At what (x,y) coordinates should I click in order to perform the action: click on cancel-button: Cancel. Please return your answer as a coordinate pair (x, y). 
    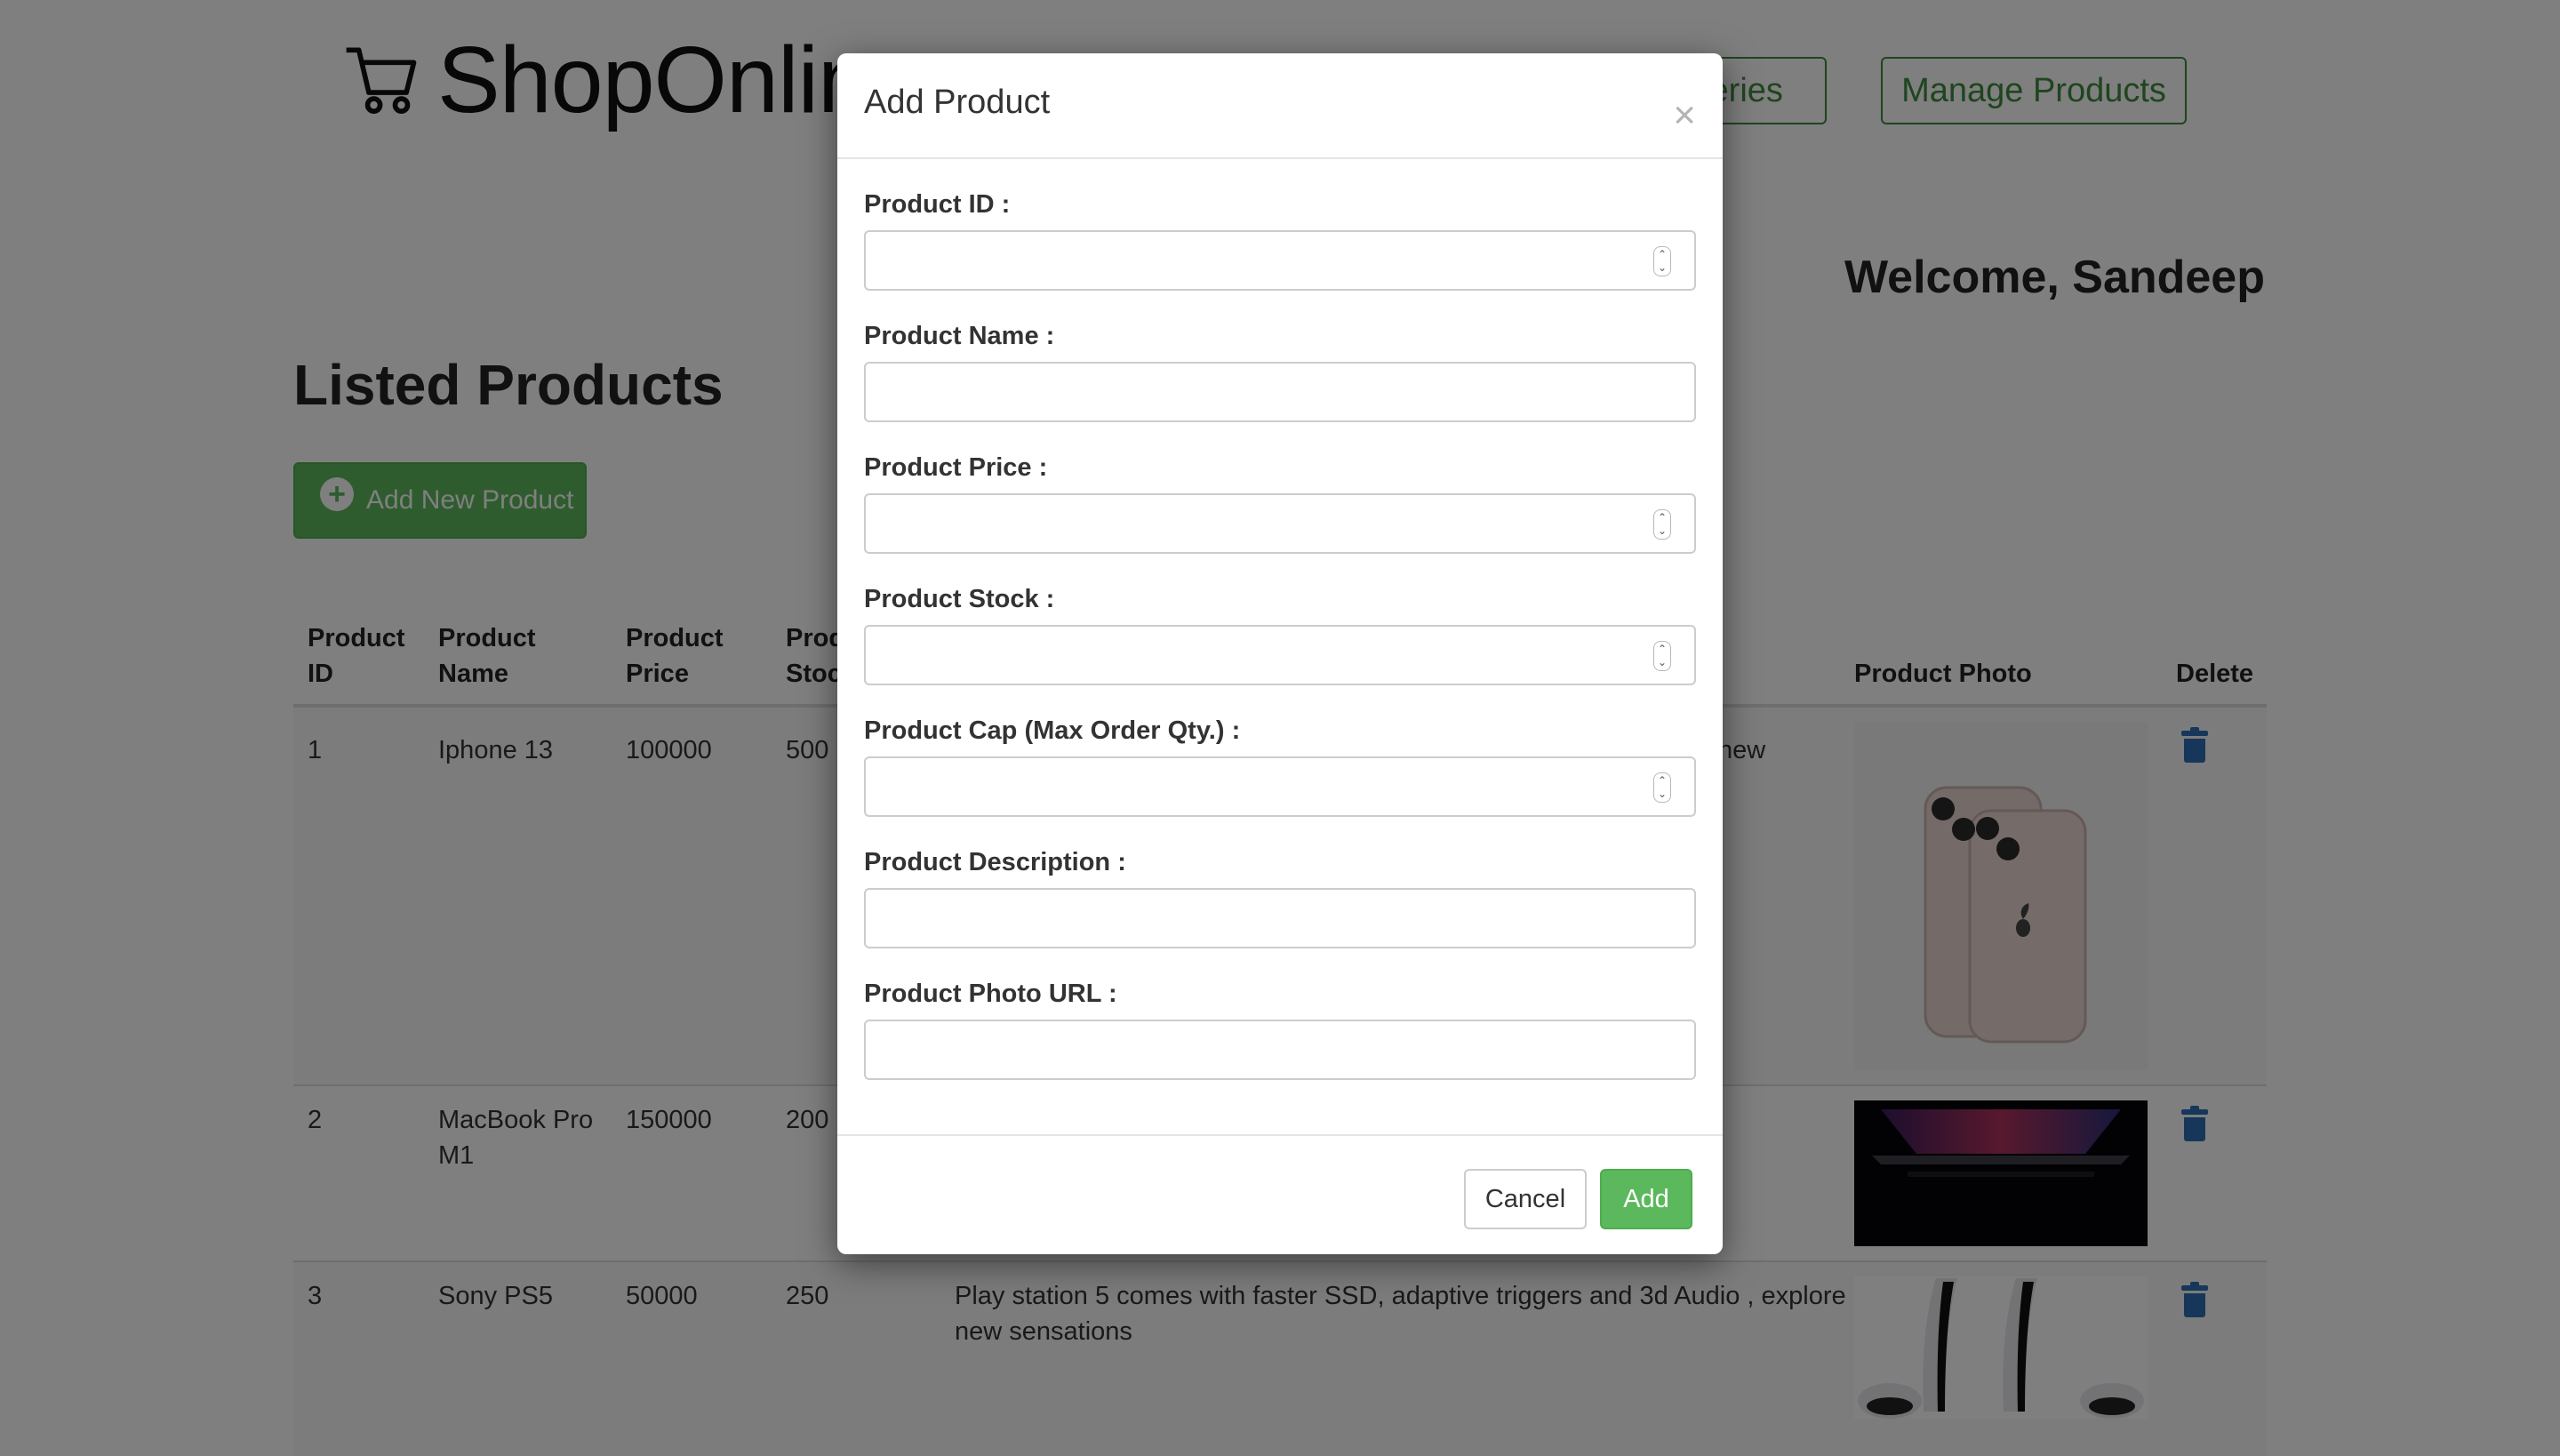
    Looking at the image, I should click on (1525, 1199).